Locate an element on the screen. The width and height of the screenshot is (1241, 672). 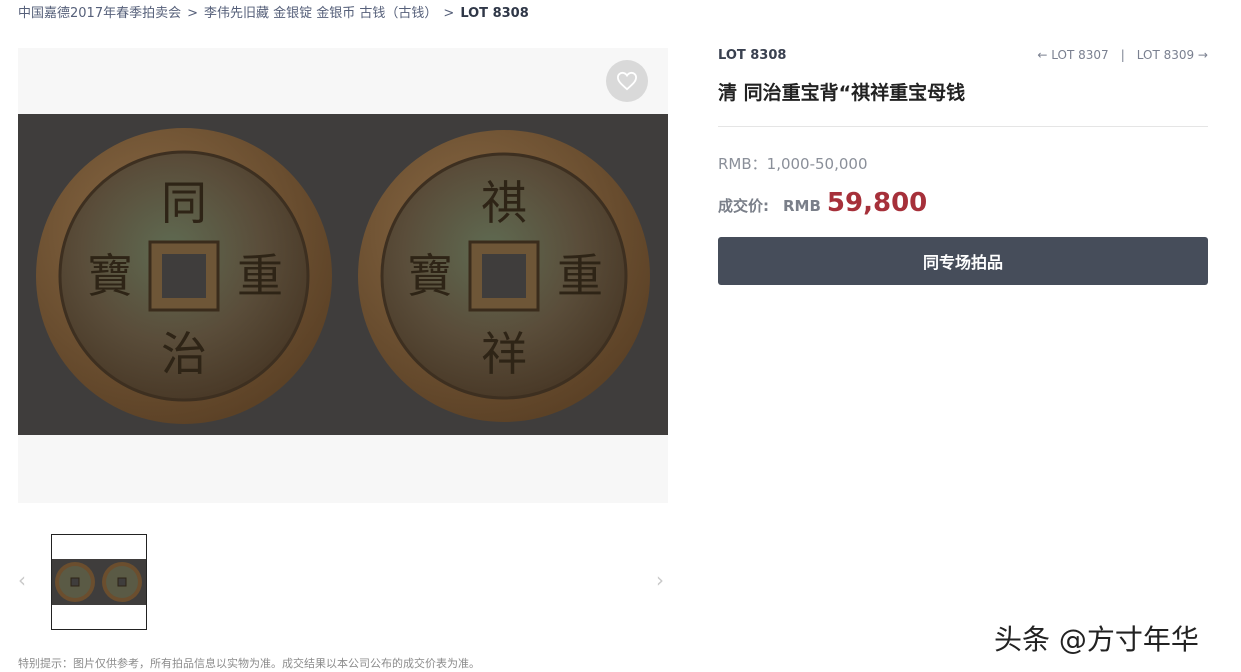
coin-right-char-top: 祺 is located at coordinates (504, 203).